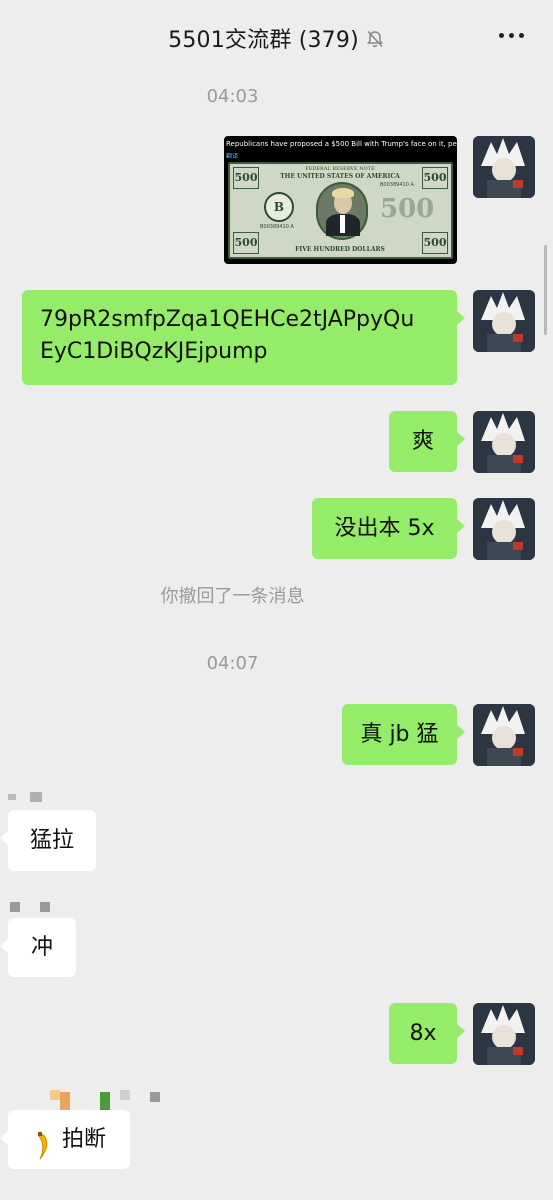  Describe the element at coordinates (277, 227) in the screenshot. I see `bill-serial-left: B00389410 A` at that location.